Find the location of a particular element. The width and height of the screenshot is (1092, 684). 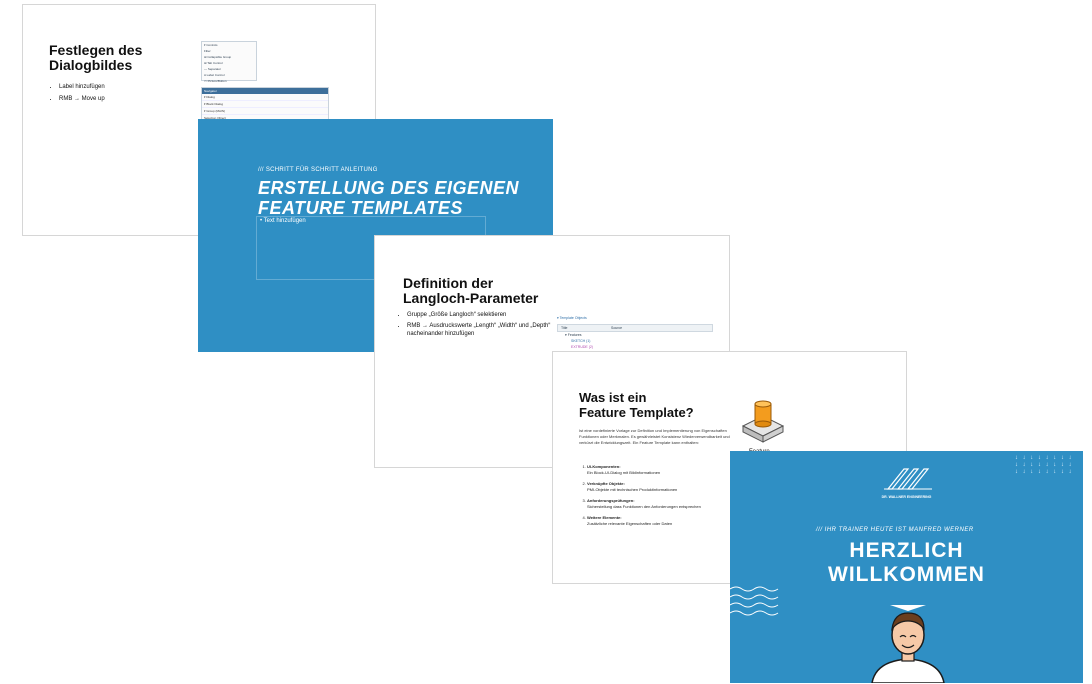

slide-title: Was ist ein Feature Template? is located at coordinates (636, 405).